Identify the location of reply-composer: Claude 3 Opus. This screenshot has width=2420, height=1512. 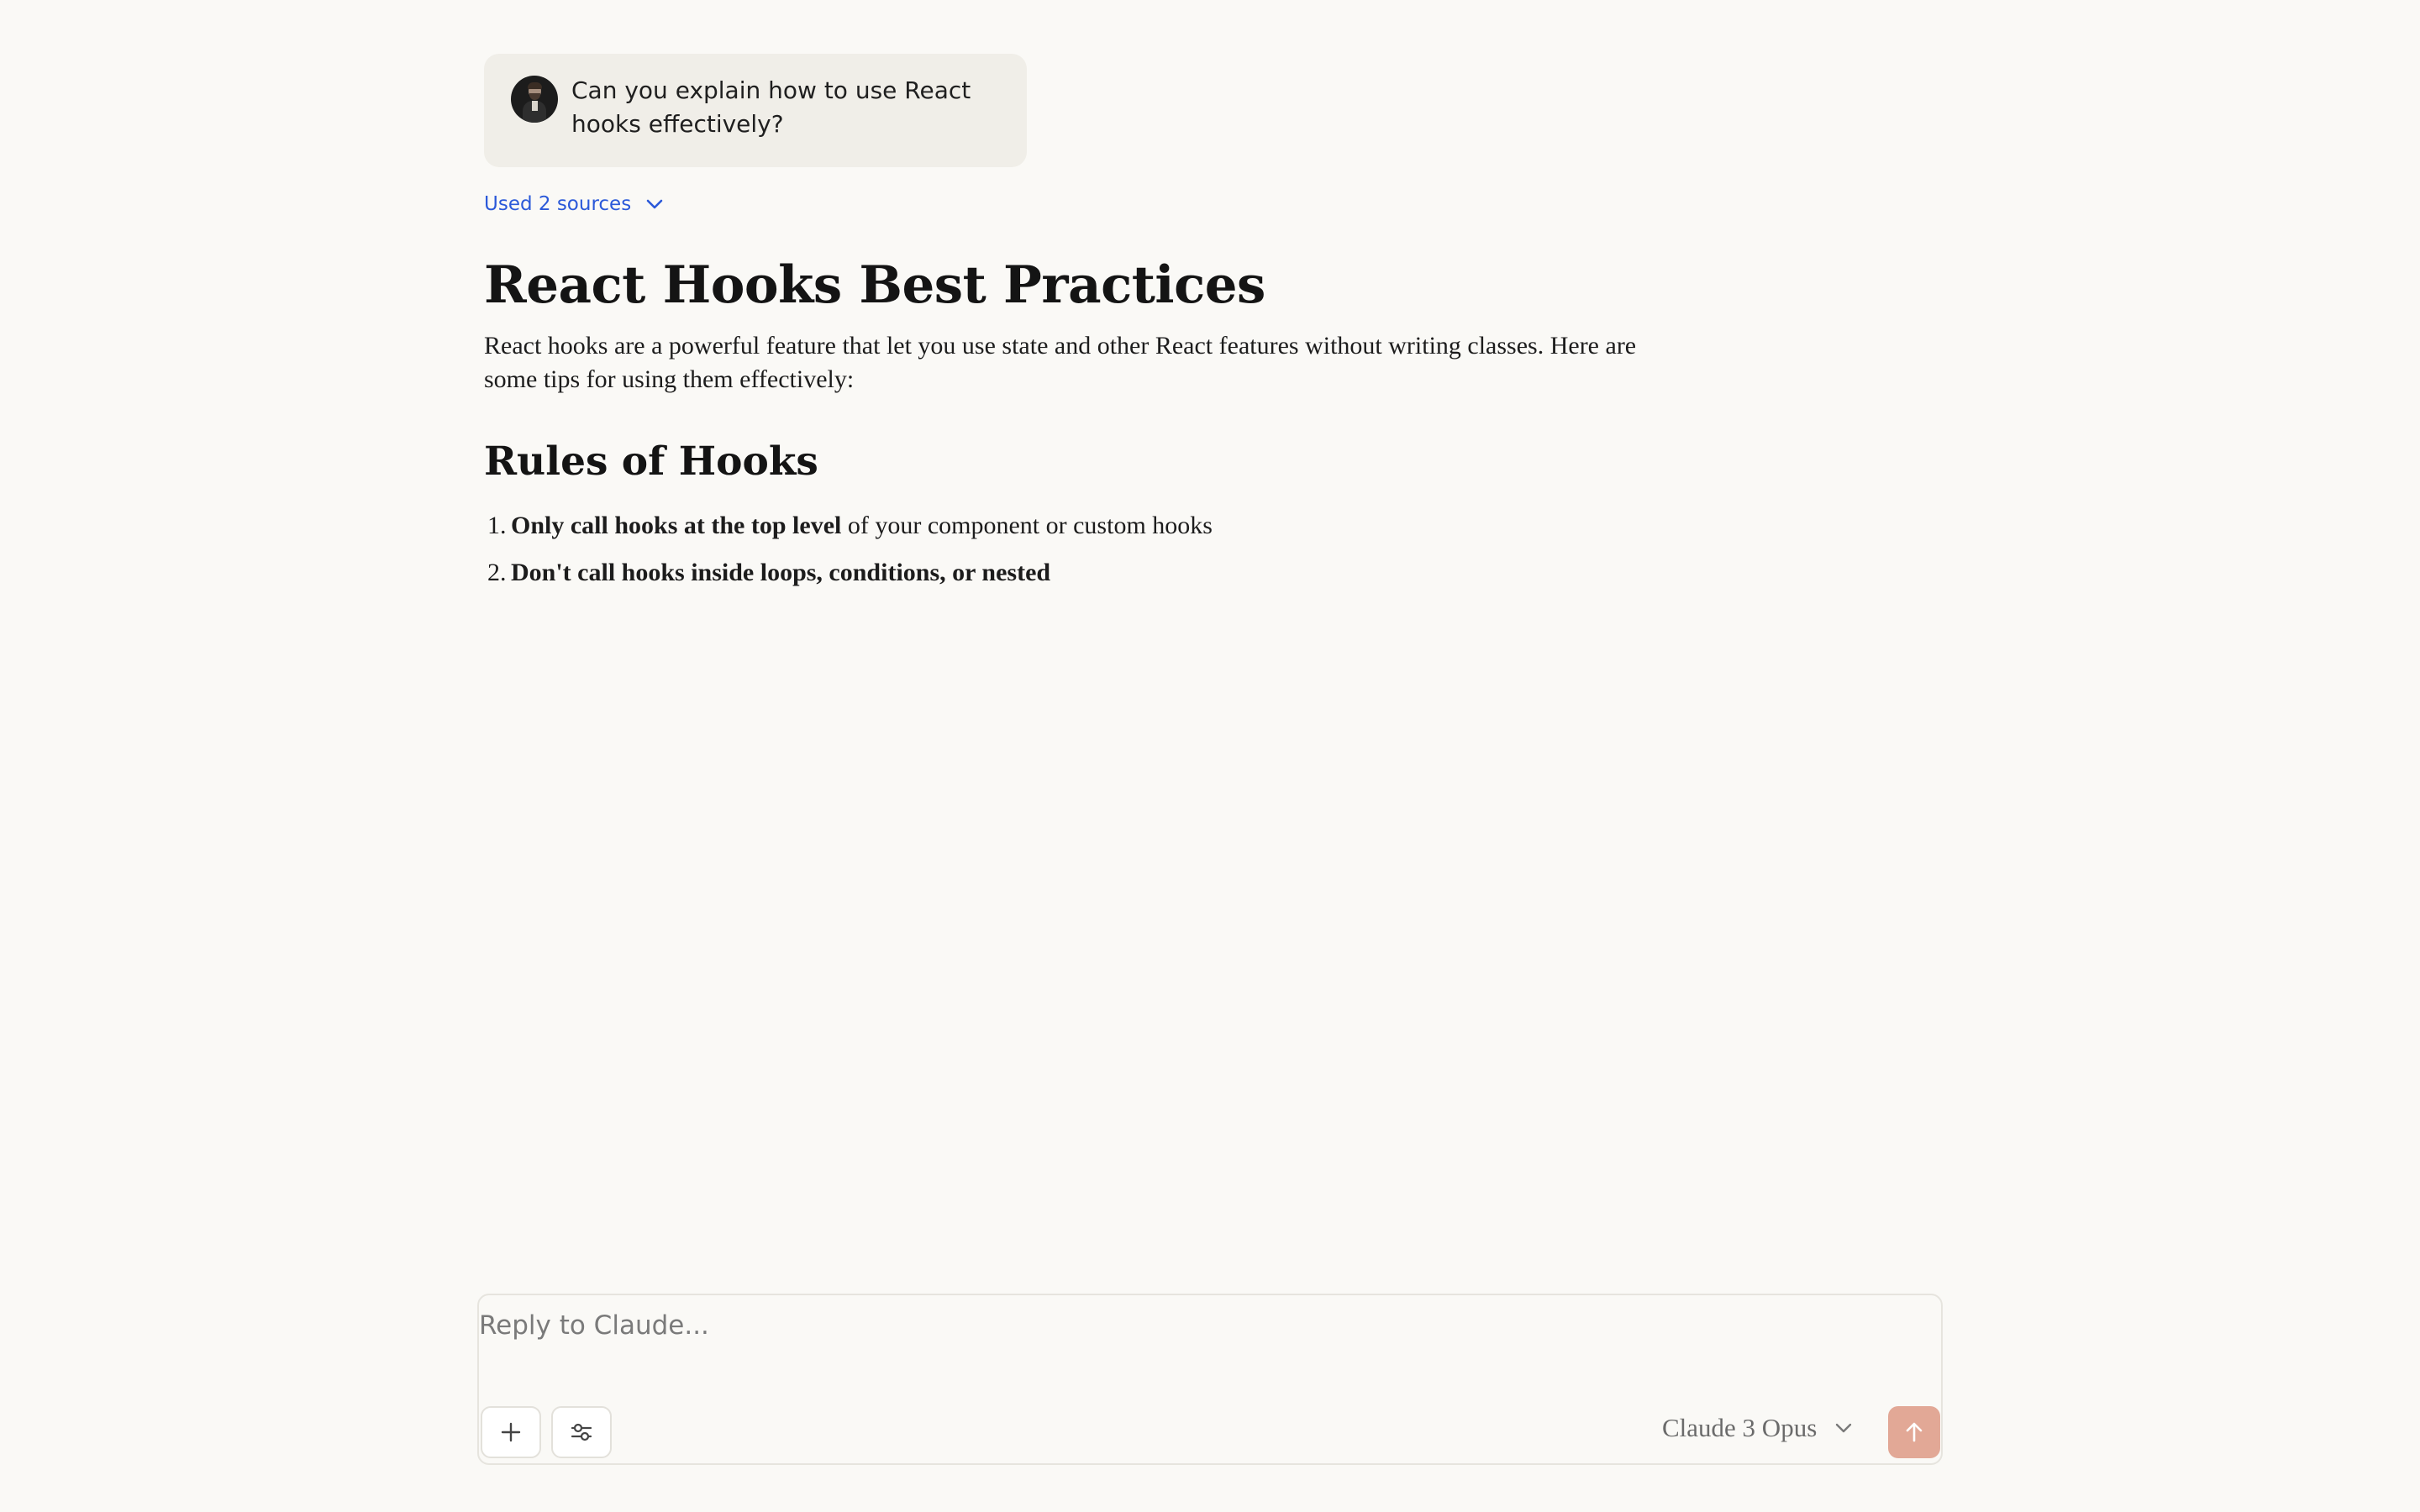
(1210, 1379).